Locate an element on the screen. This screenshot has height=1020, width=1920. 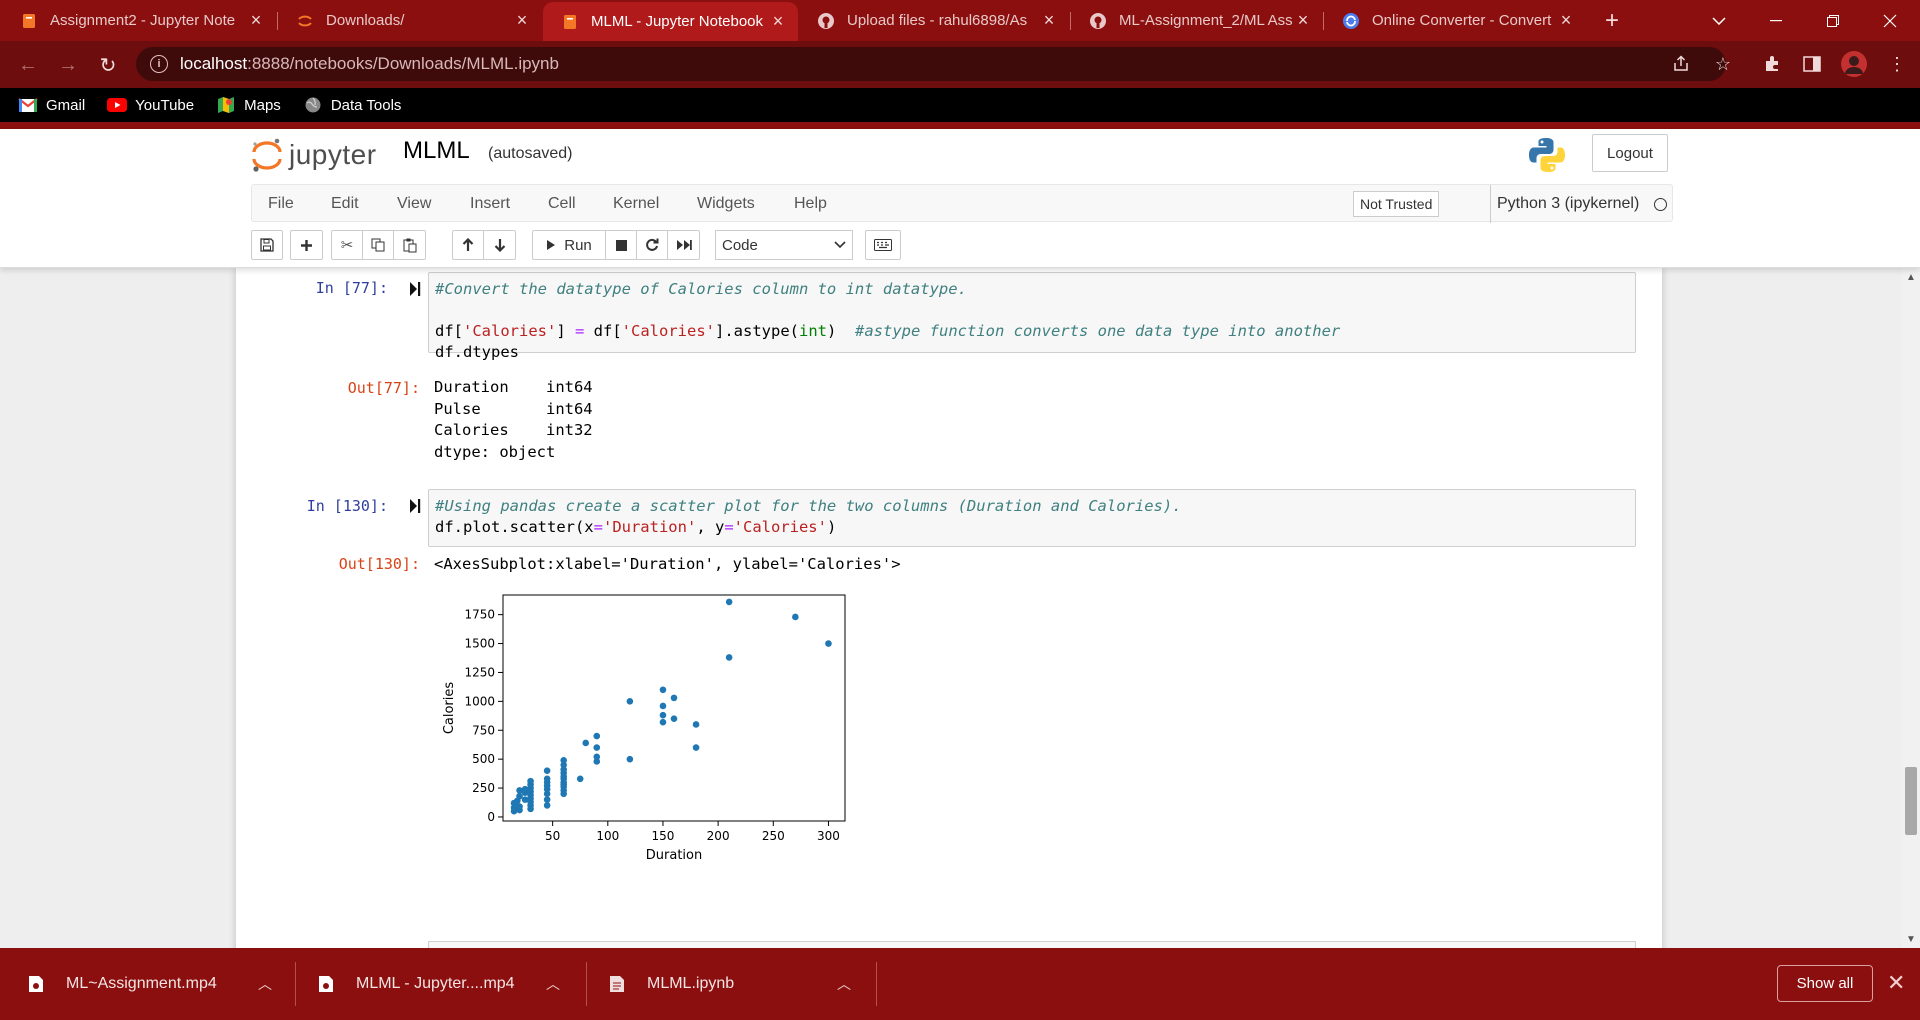
bookmark-data-tools: Data Tools is located at coordinates (352, 105).